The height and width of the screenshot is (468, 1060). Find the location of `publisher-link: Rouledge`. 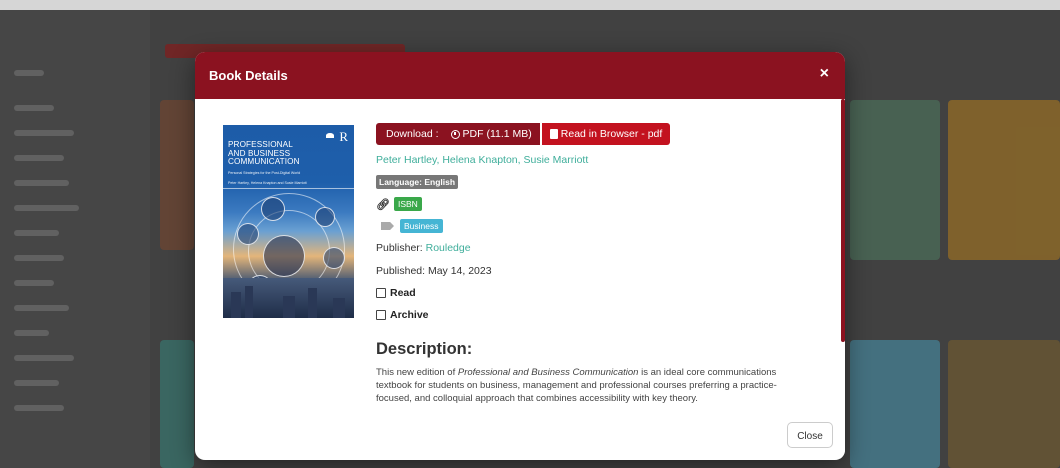

publisher-link: Rouledge is located at coordinates (448, 248).